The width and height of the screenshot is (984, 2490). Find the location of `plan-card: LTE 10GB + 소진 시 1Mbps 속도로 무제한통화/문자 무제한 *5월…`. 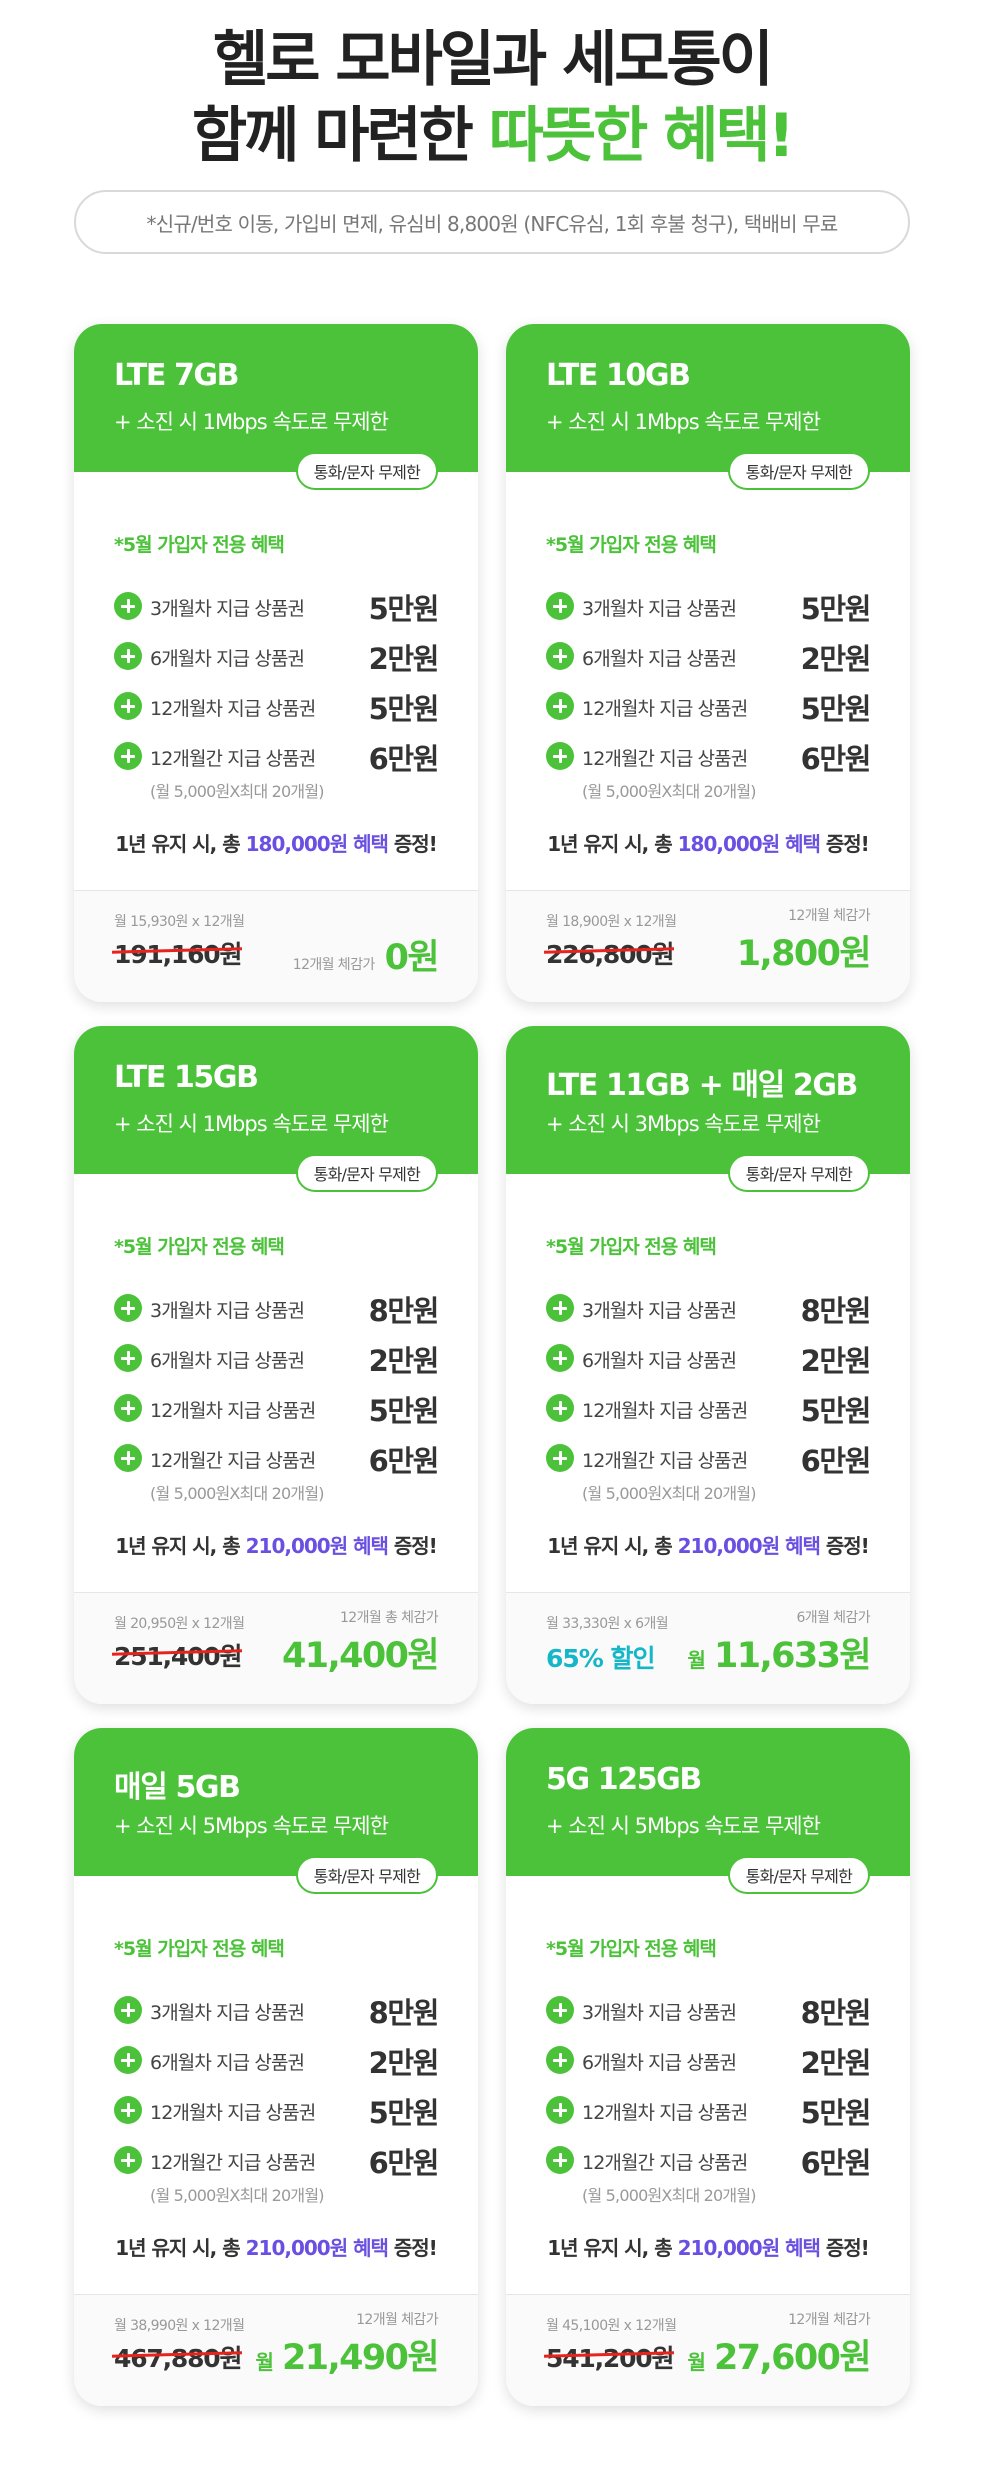

plan-card: LTE 10GB + 소진 시 1Mbps 속도로 무제한통화/문자 무제한 *5월… is located at coordinates (708, 663).